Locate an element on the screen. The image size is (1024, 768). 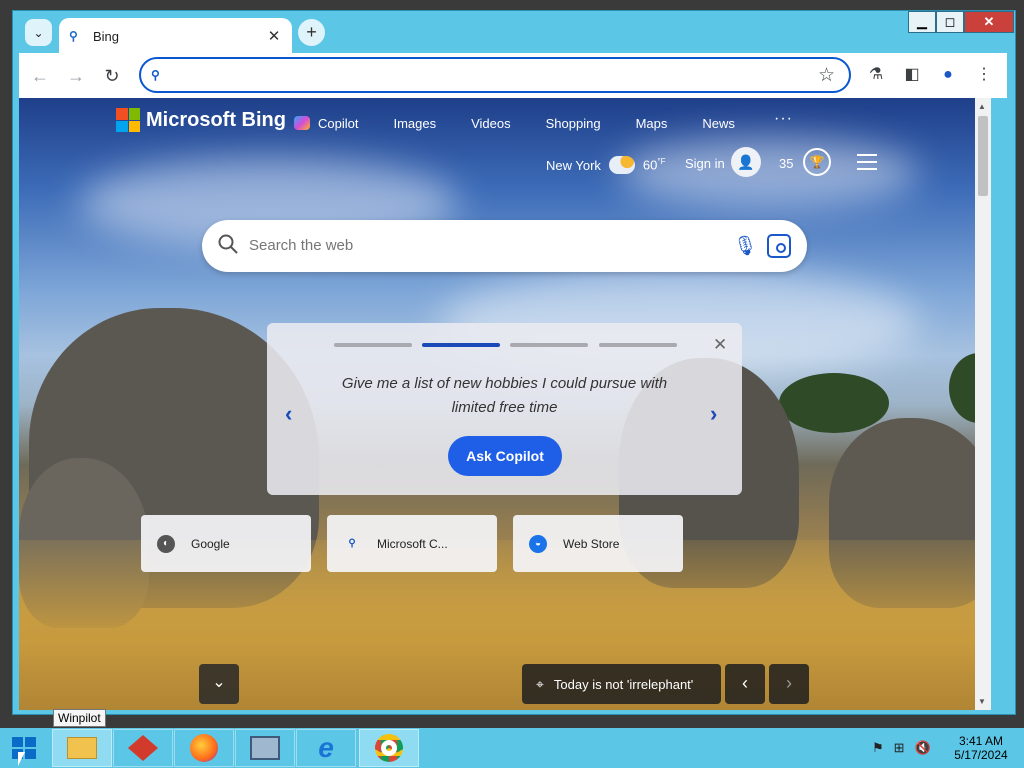
nav-copilot: Copilot is located at coordinates (326, 123).